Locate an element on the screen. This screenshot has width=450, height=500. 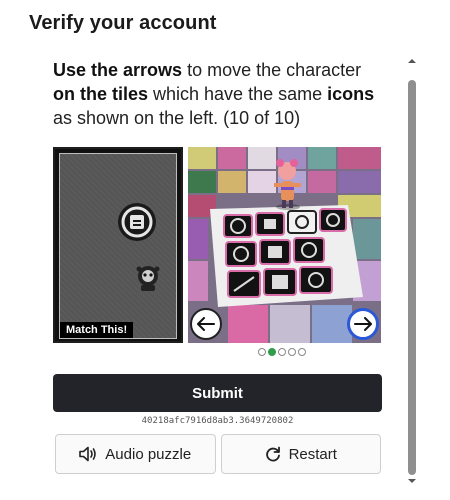
scroll-up-arrow-icon is located at coordinates (412, 61).